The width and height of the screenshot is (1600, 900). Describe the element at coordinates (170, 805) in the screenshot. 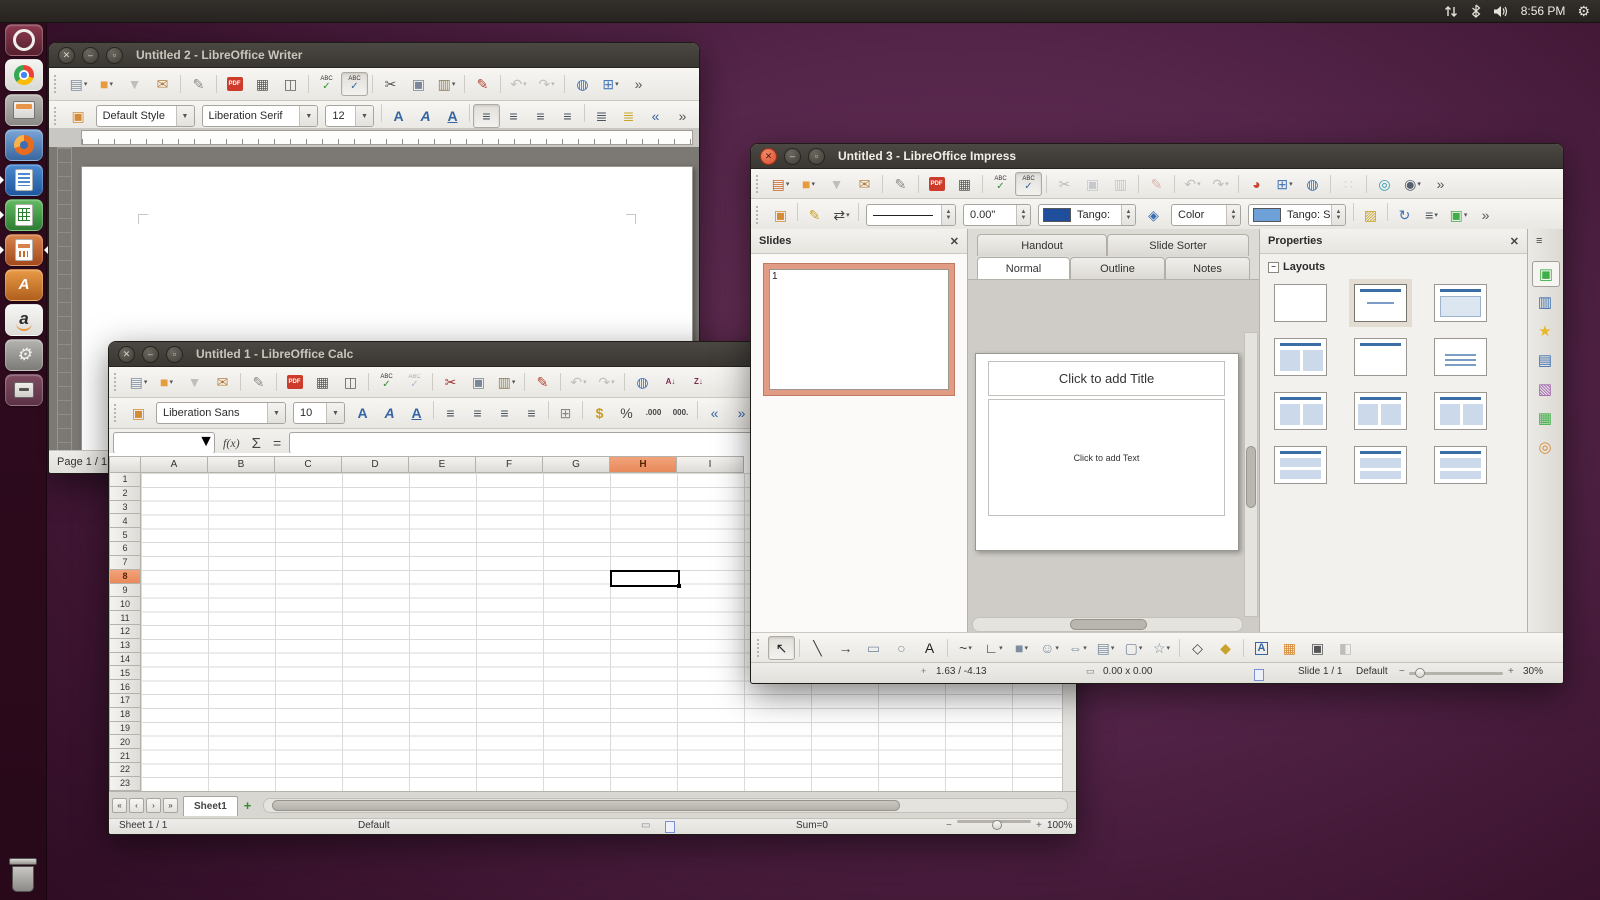

I see `last-sheet-button: »` at that location.